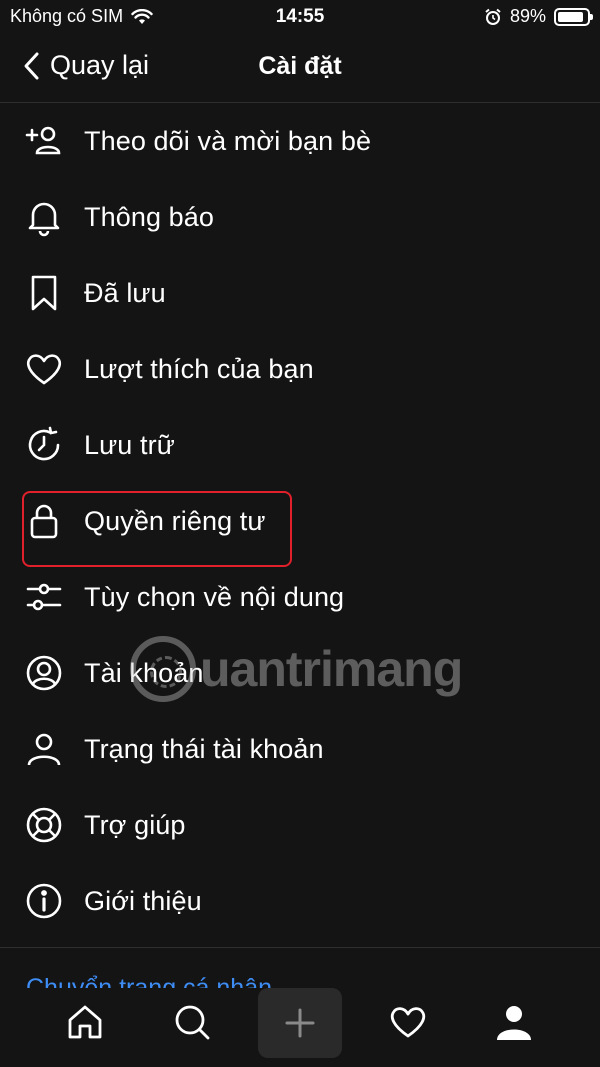 This screenshot has height=1067, width=600. Describe the element at coordinates (44, 825) in the screenshot. I see `lifebuoy-icon` at that location.